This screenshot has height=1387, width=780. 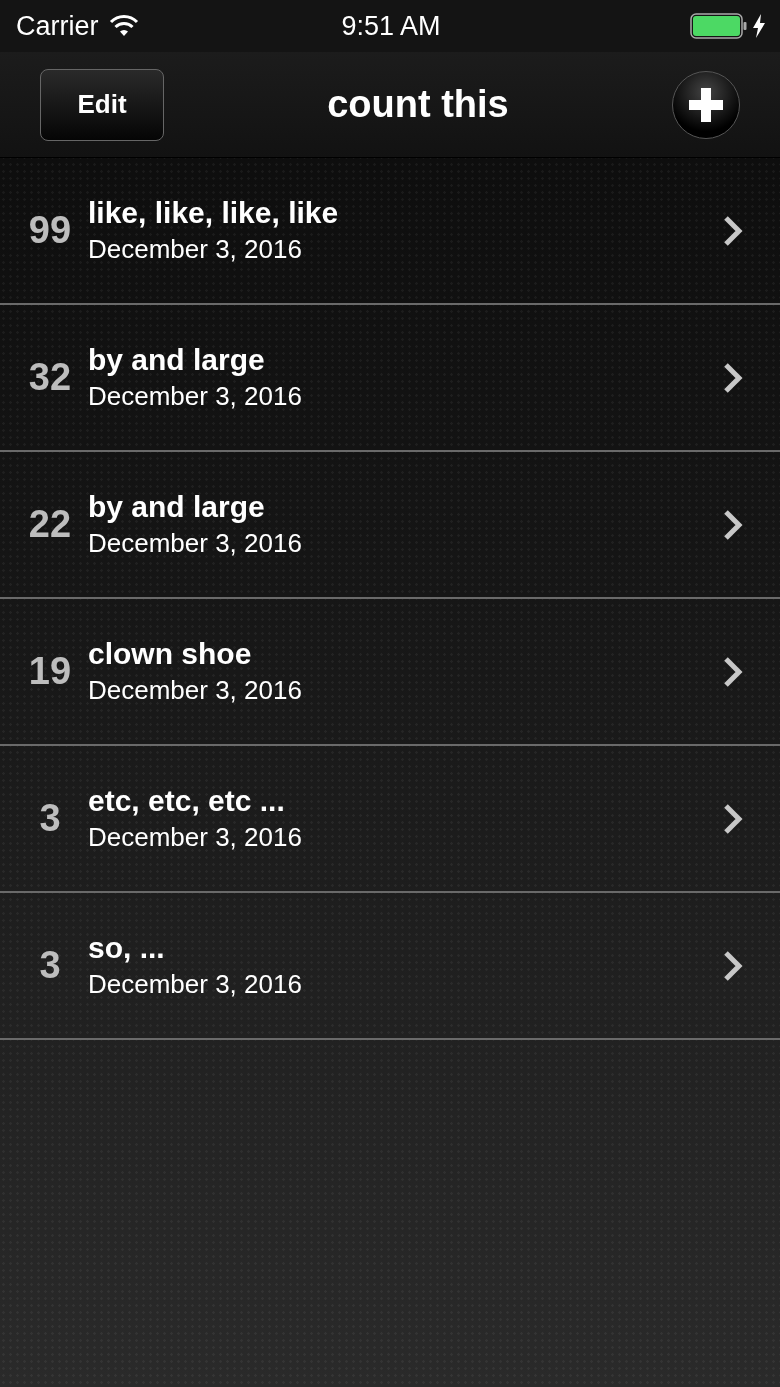 What do you see at coordinates (50, 524) in the screenshot?
I see `count-label: 22` at bounding box center [50, 524].